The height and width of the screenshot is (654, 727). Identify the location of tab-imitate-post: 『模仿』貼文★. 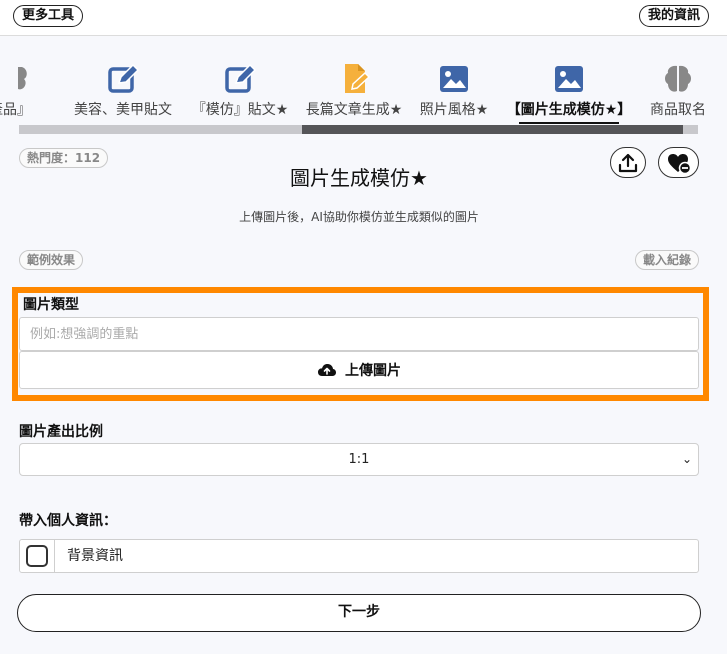
(240, 94).